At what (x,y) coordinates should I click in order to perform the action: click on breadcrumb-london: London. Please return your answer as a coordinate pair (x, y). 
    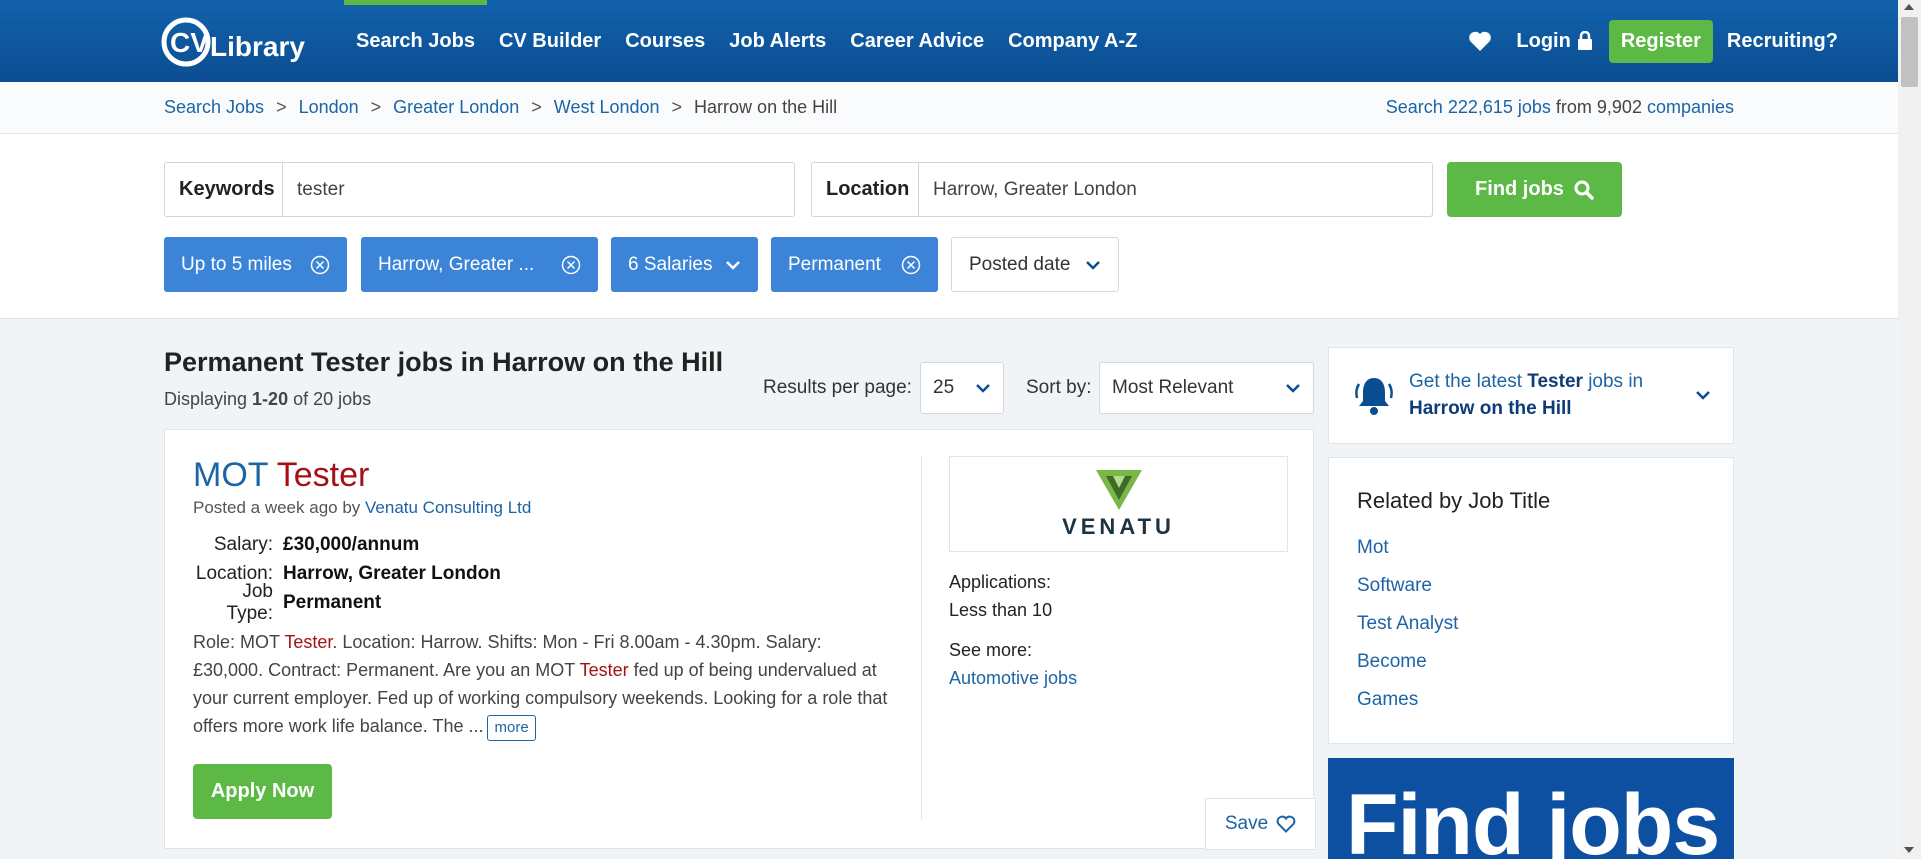
    Looking at the image, I should click on (329, 107).